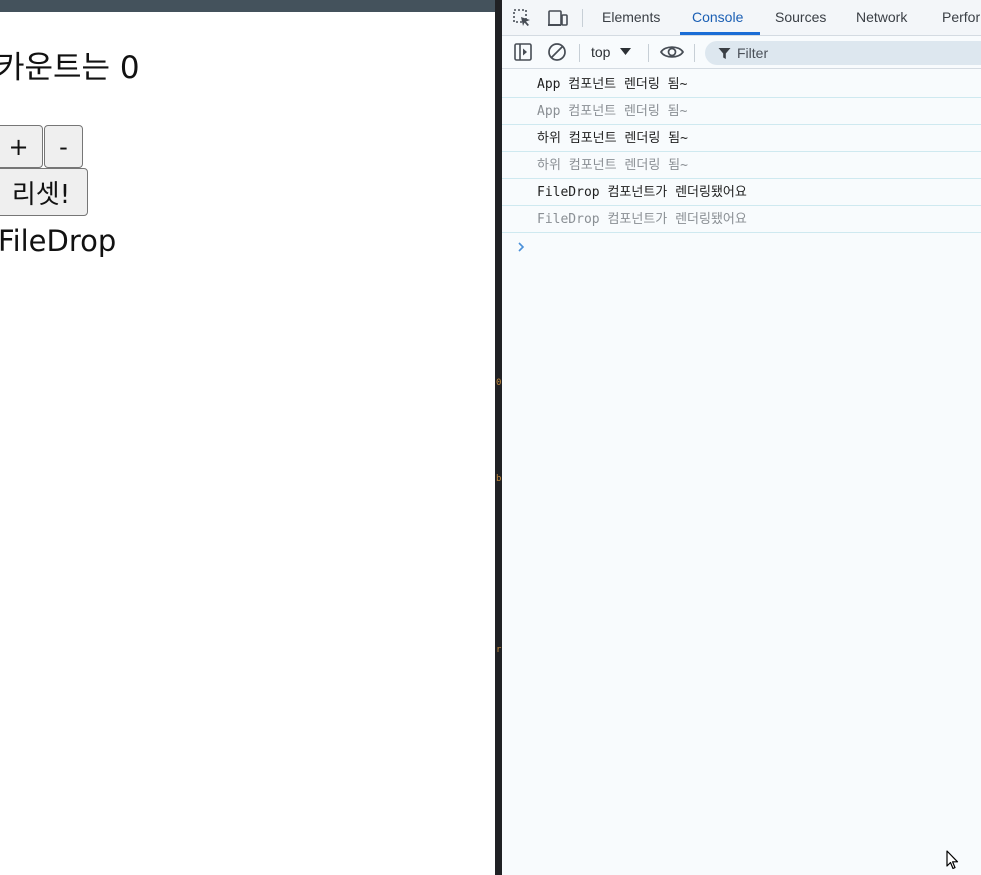 This screenshot has width=981, height=875. What do you see at coordinates (672, 52) in the screenshot?
I see `live-expression-eye-icon` at bounding box center [672, 52].